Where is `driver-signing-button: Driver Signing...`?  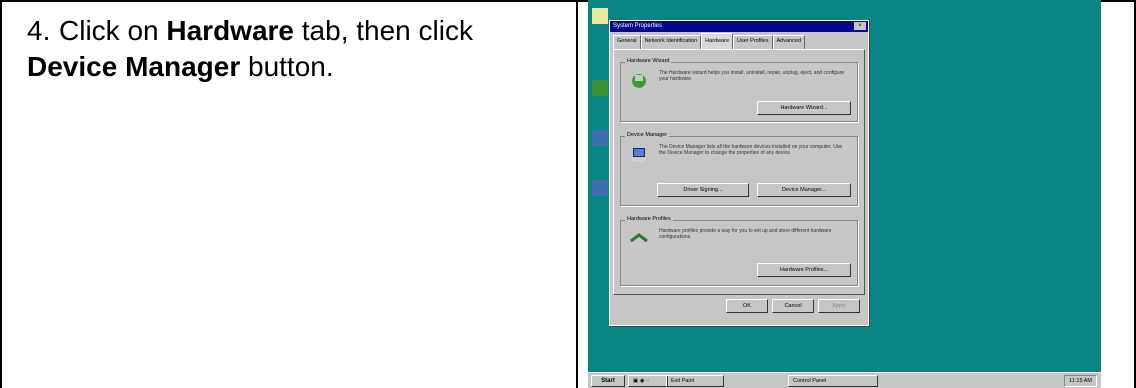
driver-signing-button: Driver Signing... is located at coordinates (703, 190).